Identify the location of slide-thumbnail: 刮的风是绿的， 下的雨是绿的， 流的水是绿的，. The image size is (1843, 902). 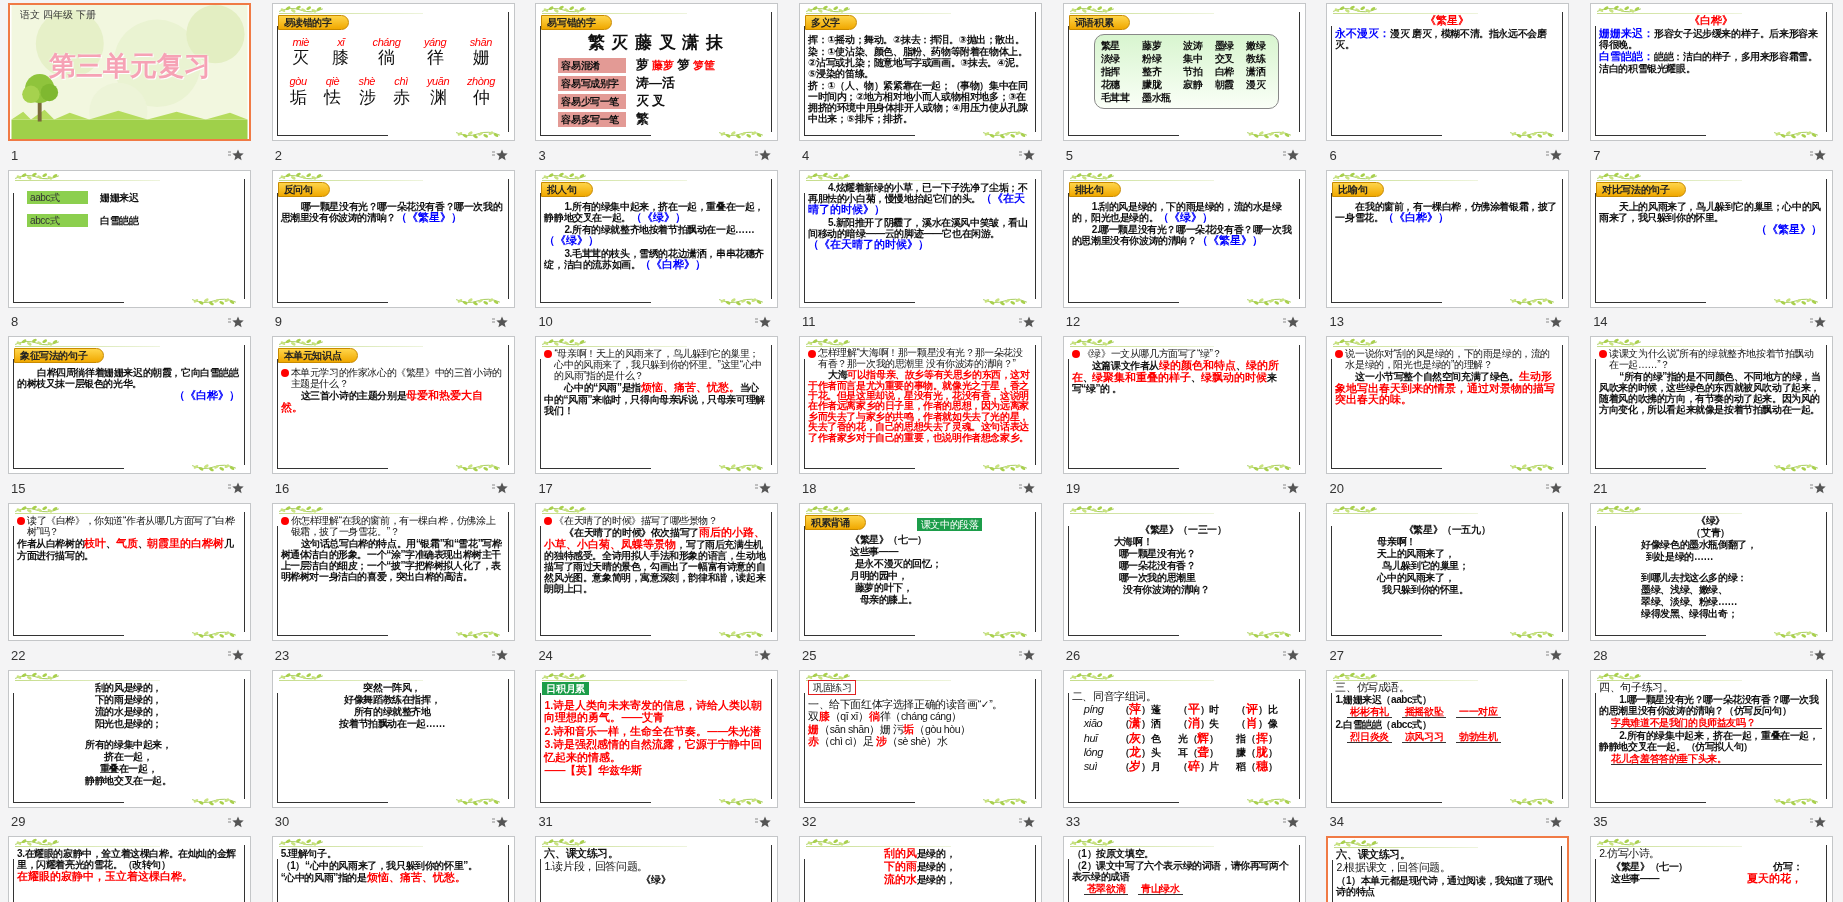
(921, 869).